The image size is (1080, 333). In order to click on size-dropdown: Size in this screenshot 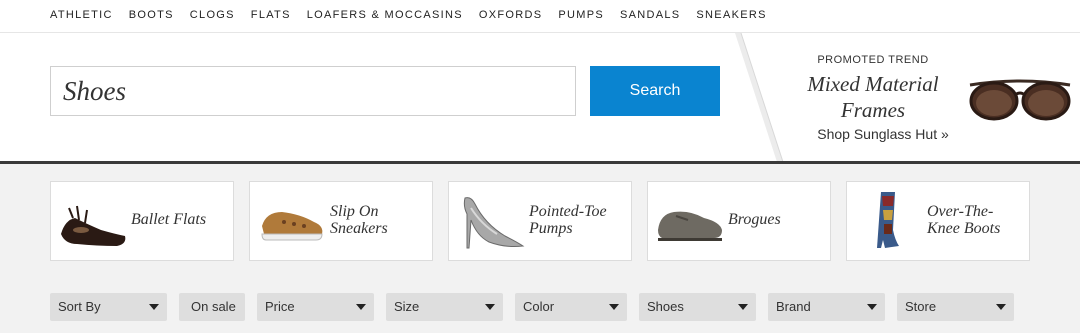, I will do `click(444, 307)`.